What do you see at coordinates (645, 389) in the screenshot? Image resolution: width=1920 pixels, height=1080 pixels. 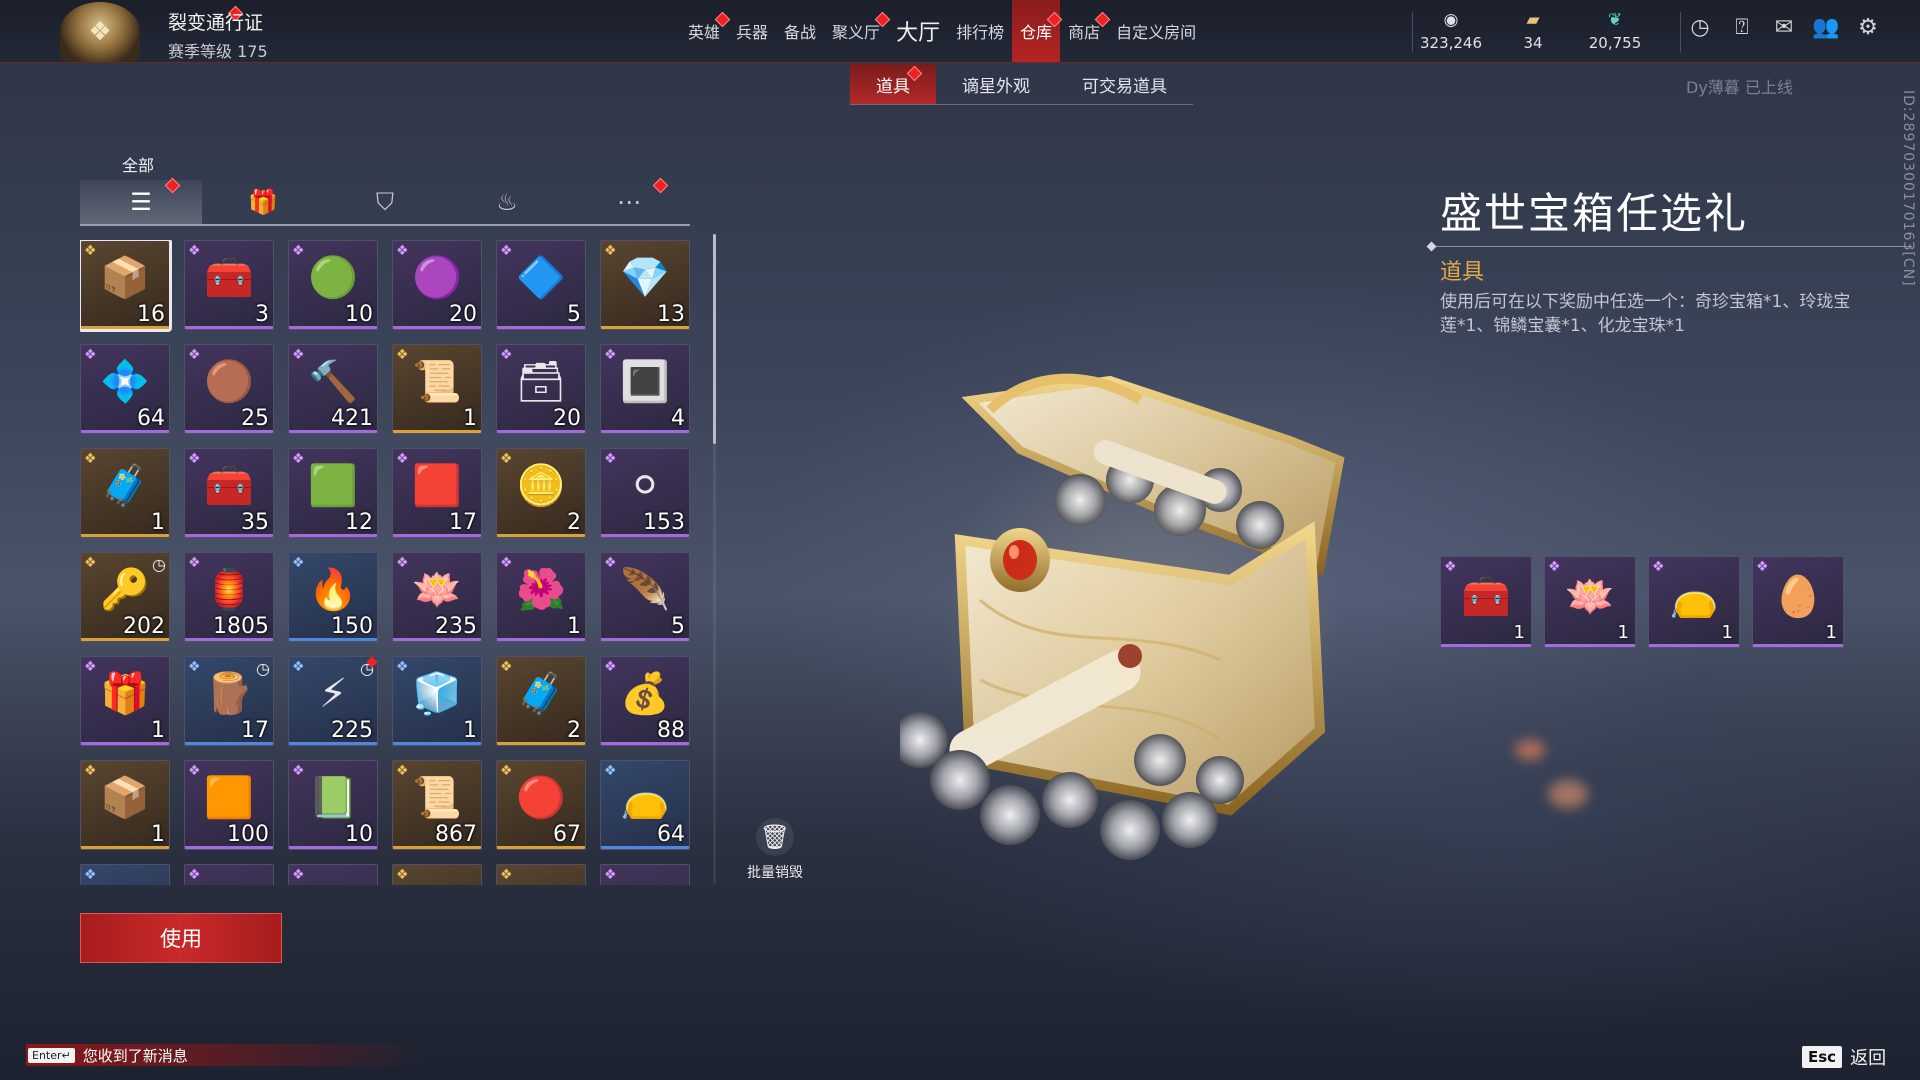 I see `inventory-item: ❖ 🔳 4` at bounding box center [645, 389].